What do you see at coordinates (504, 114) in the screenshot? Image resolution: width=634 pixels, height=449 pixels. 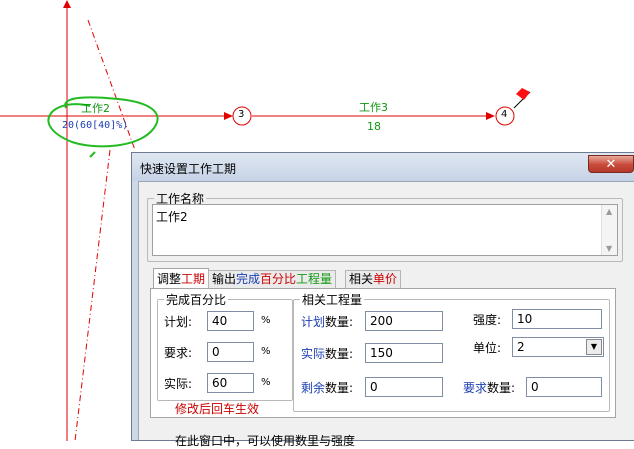 I see `node-4-label: 4` at bounding box center [504, 114].